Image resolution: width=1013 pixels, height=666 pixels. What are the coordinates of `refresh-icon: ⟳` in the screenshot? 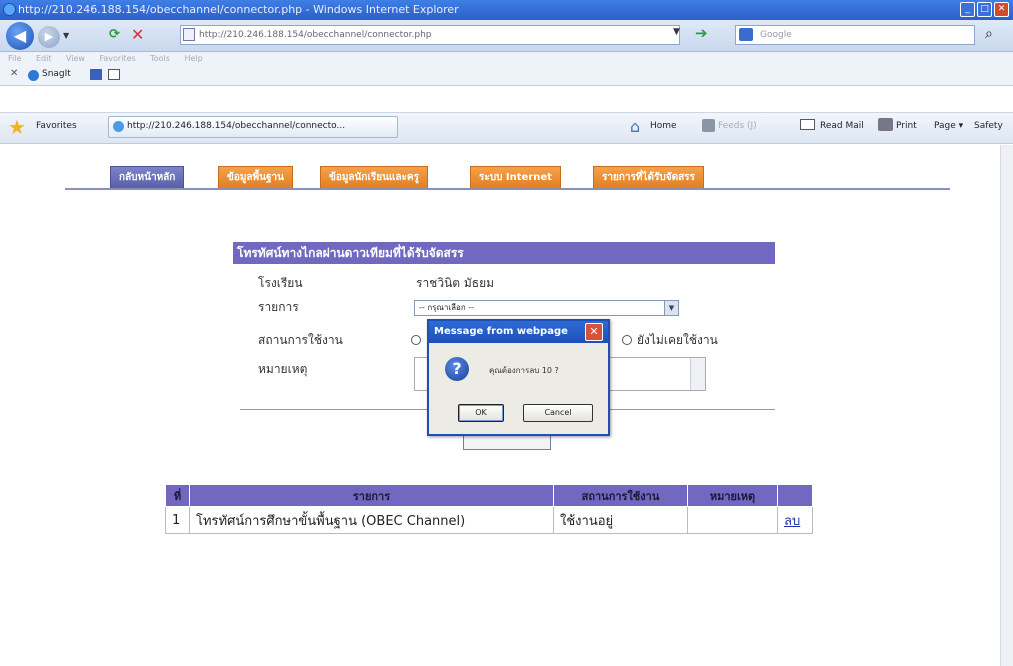 It's located at (114, 34).